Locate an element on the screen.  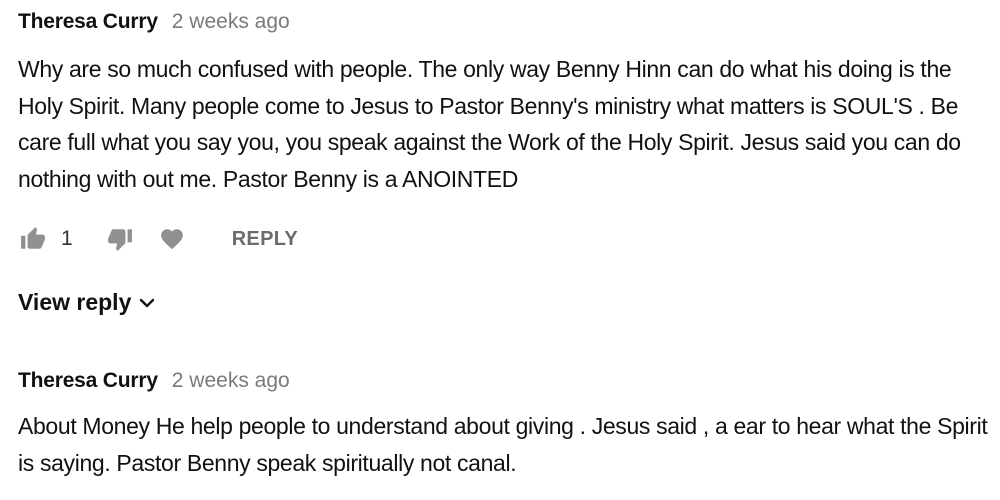
view-reply-button: View reply is located at coordinates (86, 302).